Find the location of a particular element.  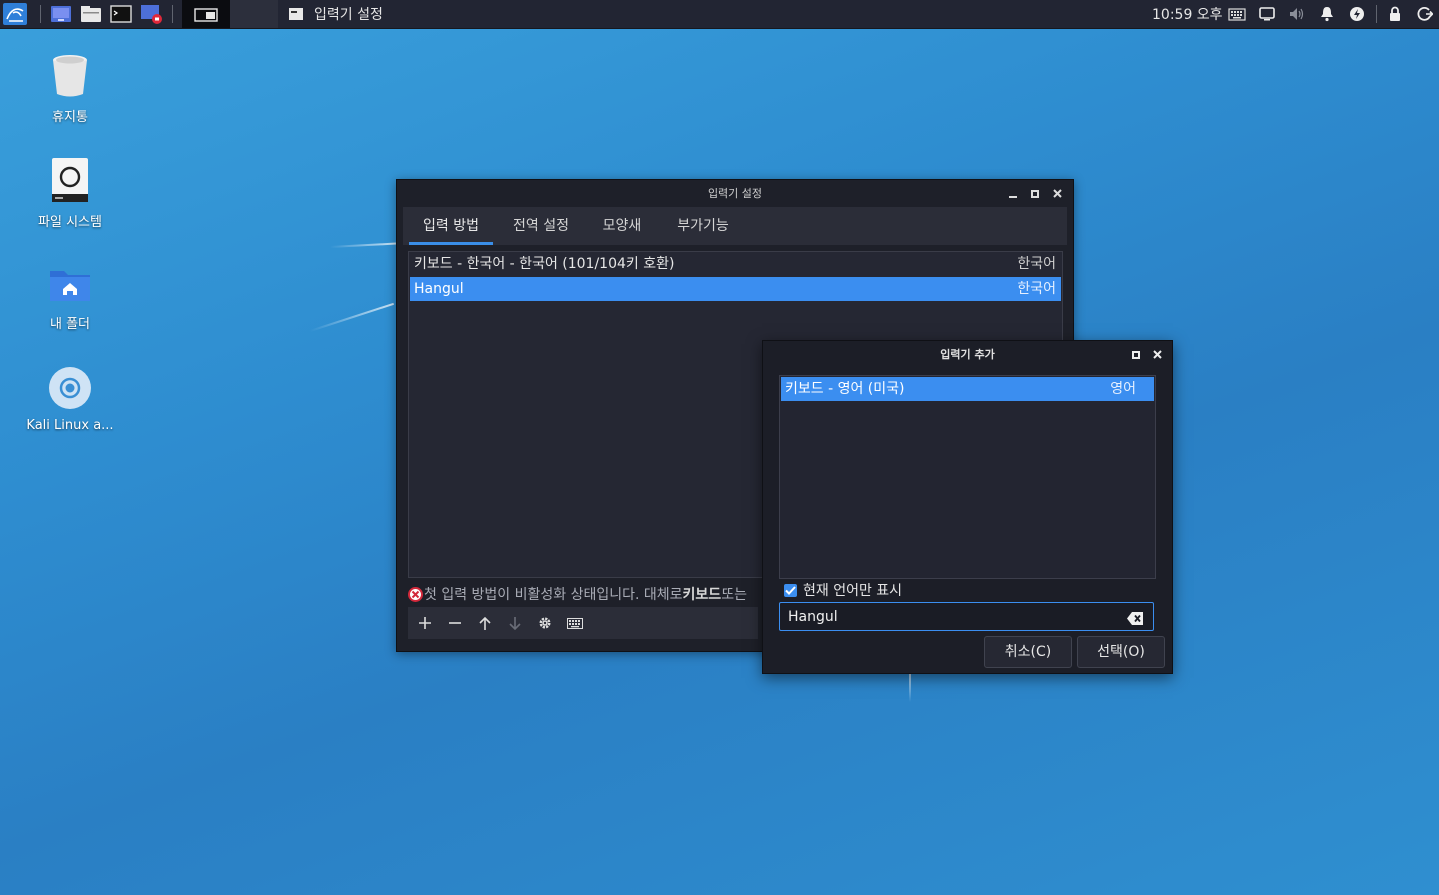

tab-addons: 부가기능 is located at coordinates (703, 226).